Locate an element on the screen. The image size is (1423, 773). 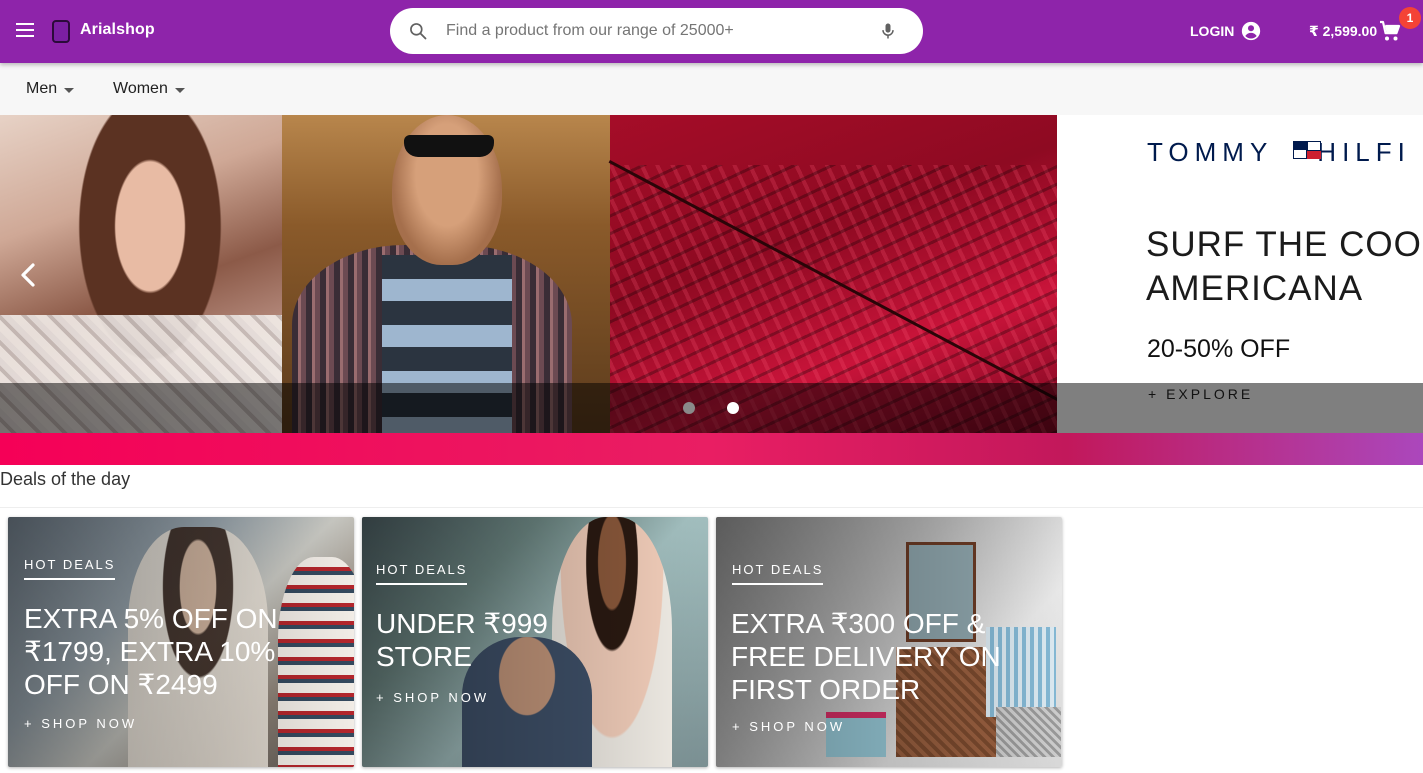
hero-brand-logo: TOMMY HILFI is located at coordinates (1279, 152).